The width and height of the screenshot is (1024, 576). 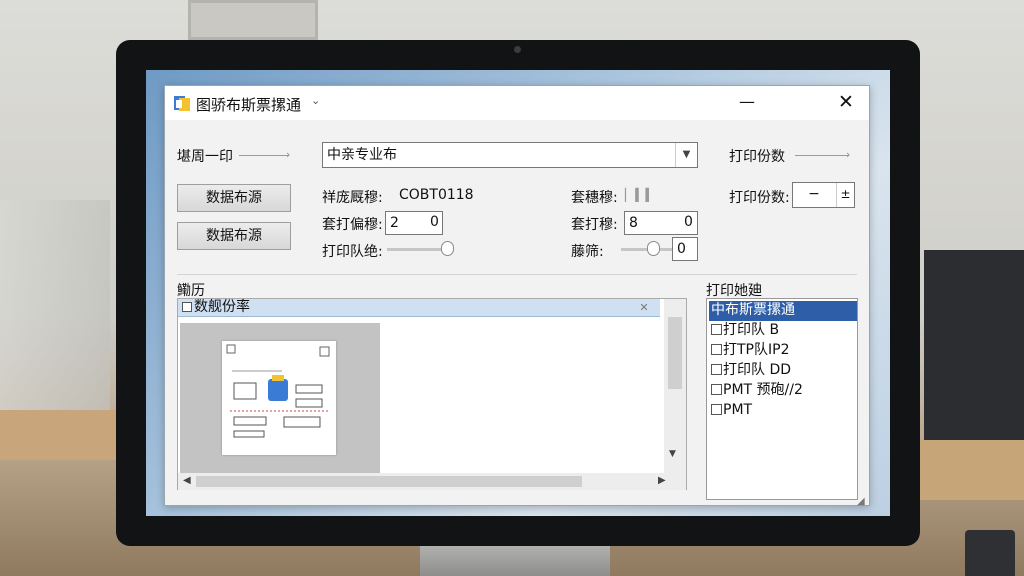 What do you see at coordinates (191, 291) in the screenshot?
I see `preview-heading: 鰳历` at bounding box center [191, 291].